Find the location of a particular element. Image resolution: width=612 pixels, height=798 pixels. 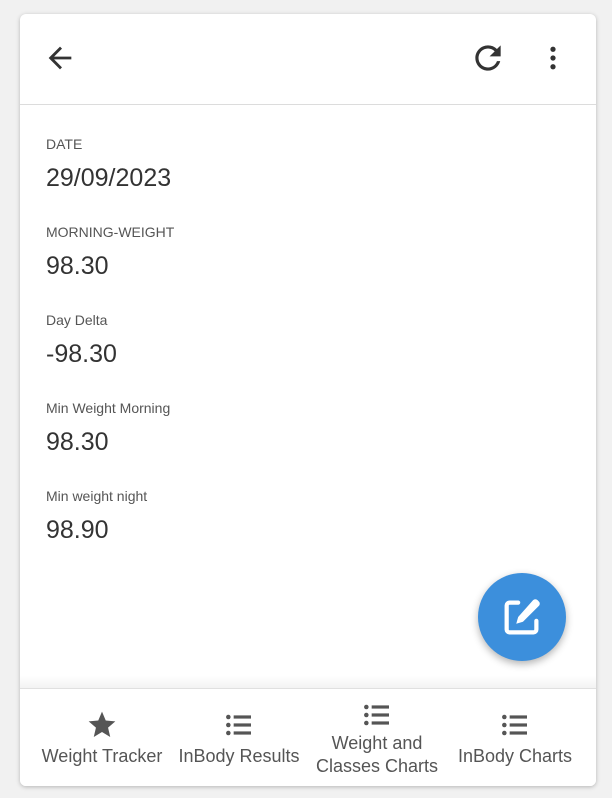

field-value: 29/09/2023 is located at coordinates (109, 178).